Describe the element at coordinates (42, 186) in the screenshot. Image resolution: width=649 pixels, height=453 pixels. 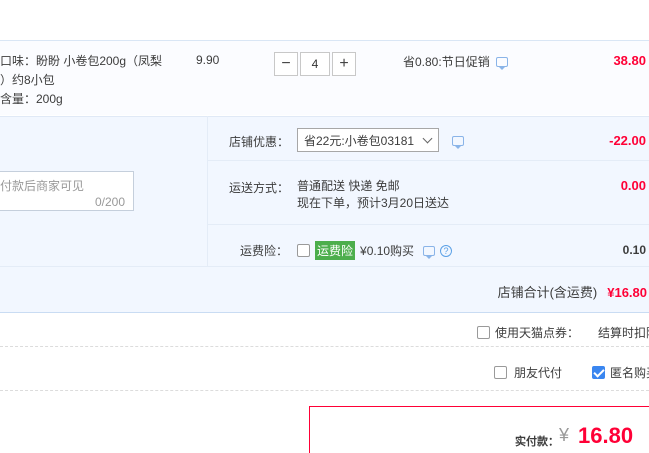
I see `buyer-memo-placeholder: 付款后商家可见` at that location.